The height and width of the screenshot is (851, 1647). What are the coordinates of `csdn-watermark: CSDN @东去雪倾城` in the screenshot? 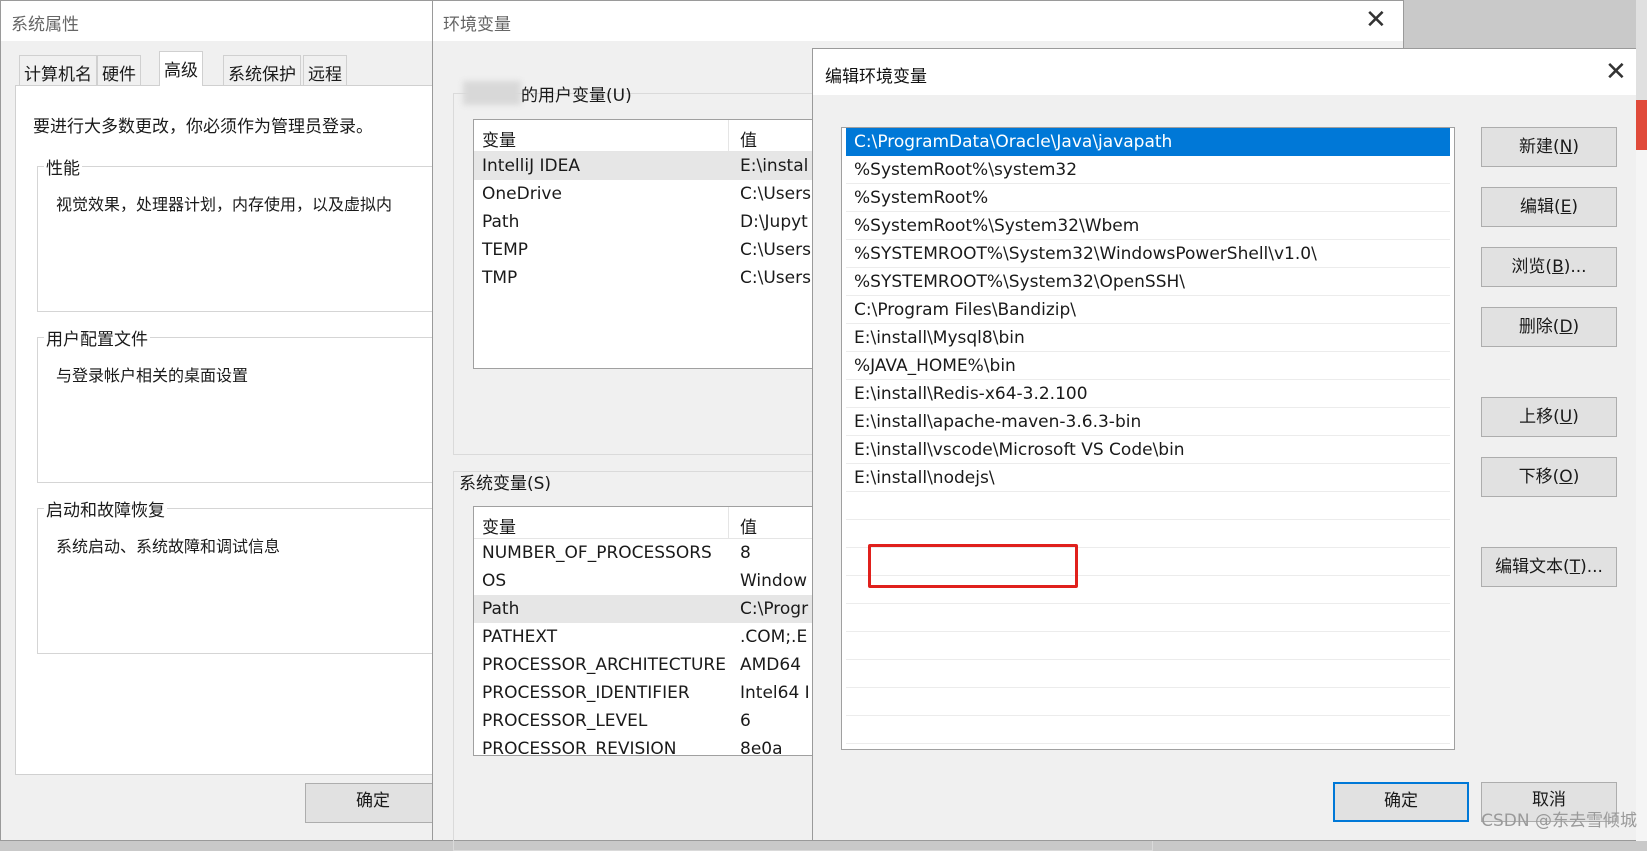 It's located at (1559, 821).